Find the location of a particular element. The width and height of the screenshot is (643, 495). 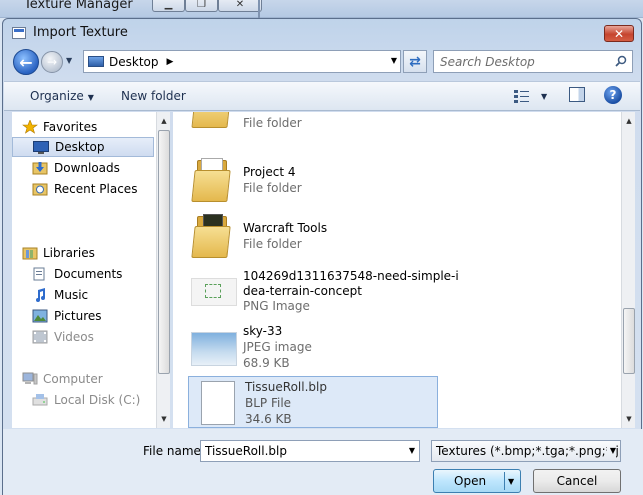

forward-button: → is located at coordinates (52, 62).